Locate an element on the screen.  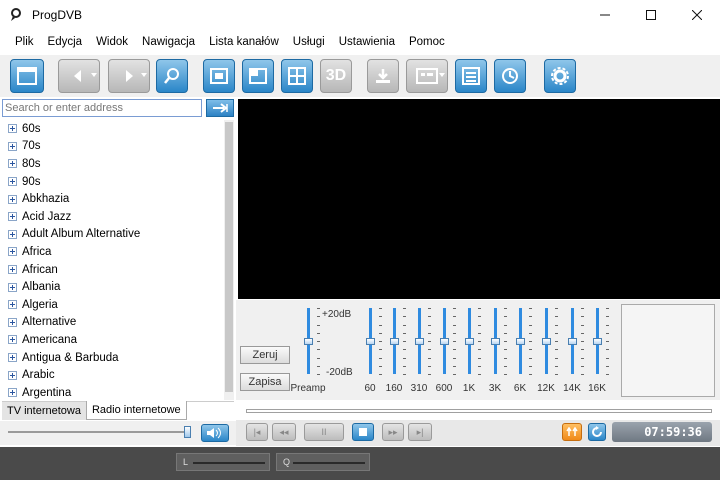
close-button is located at coordinates (697, 15).